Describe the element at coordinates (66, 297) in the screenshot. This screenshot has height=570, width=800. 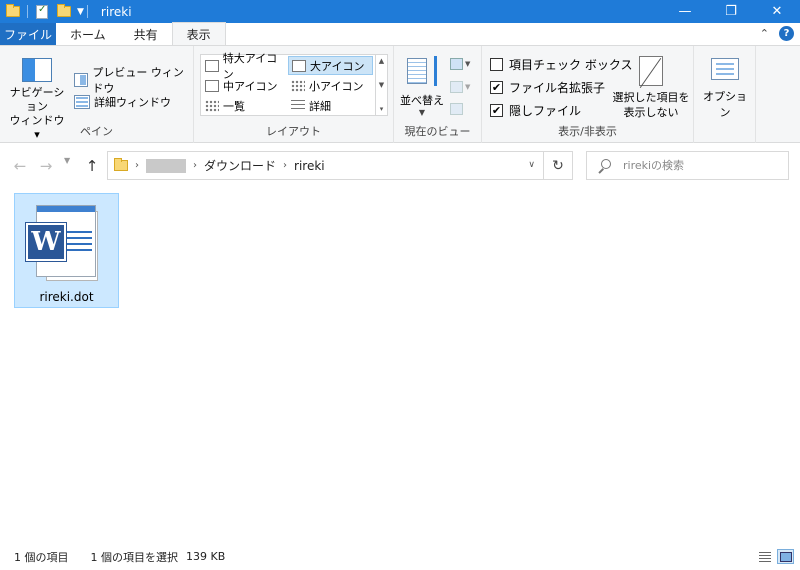
I see `file-name: rireki.dot` at that location.